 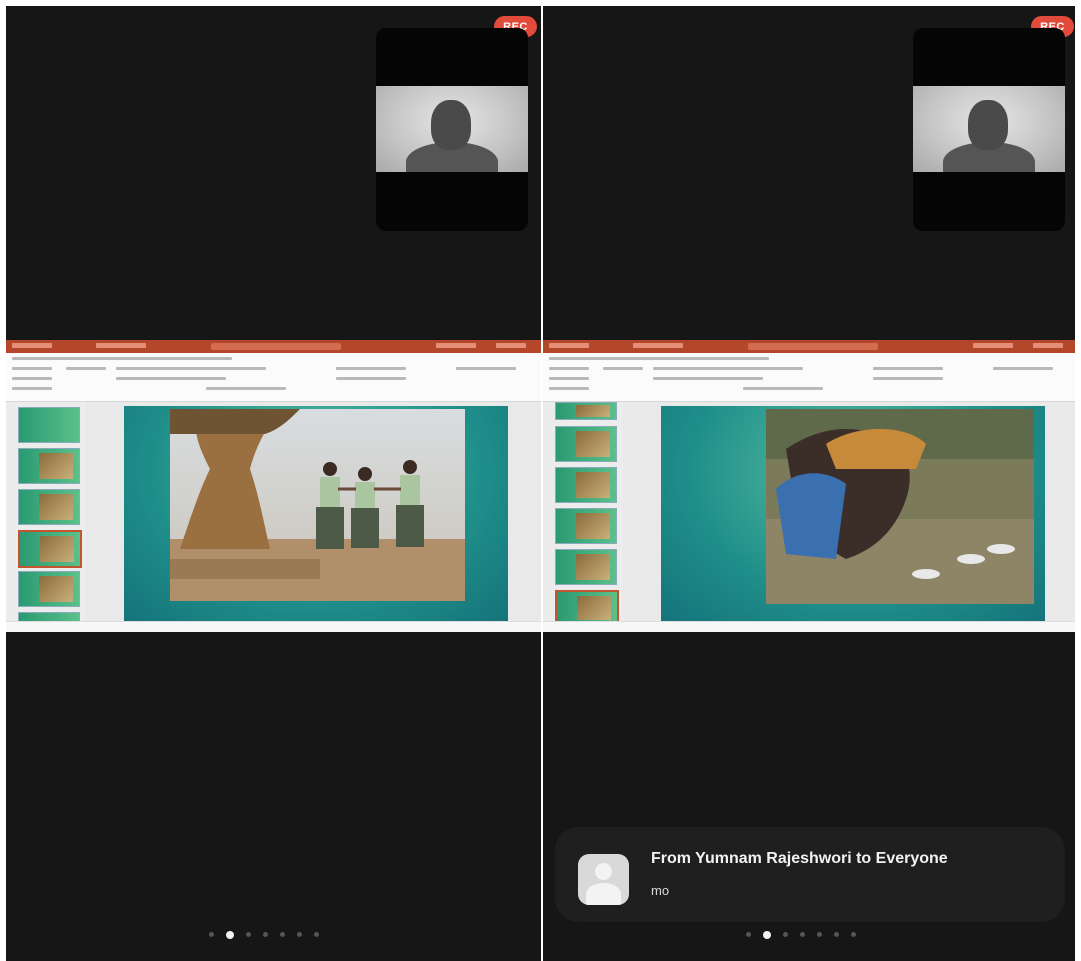 I want to click on user-avatar-icon, so click(x=603, y=879).